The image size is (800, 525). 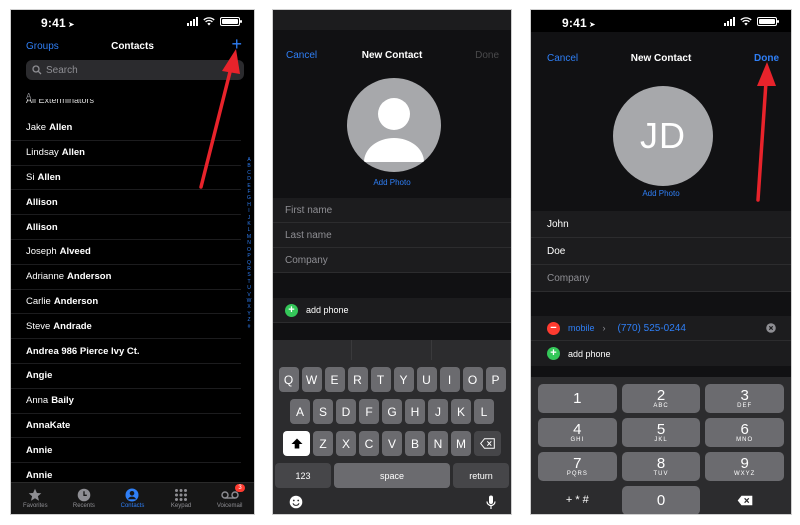 I want to click on arrow-to-add-button, so click(x=219, y=119).